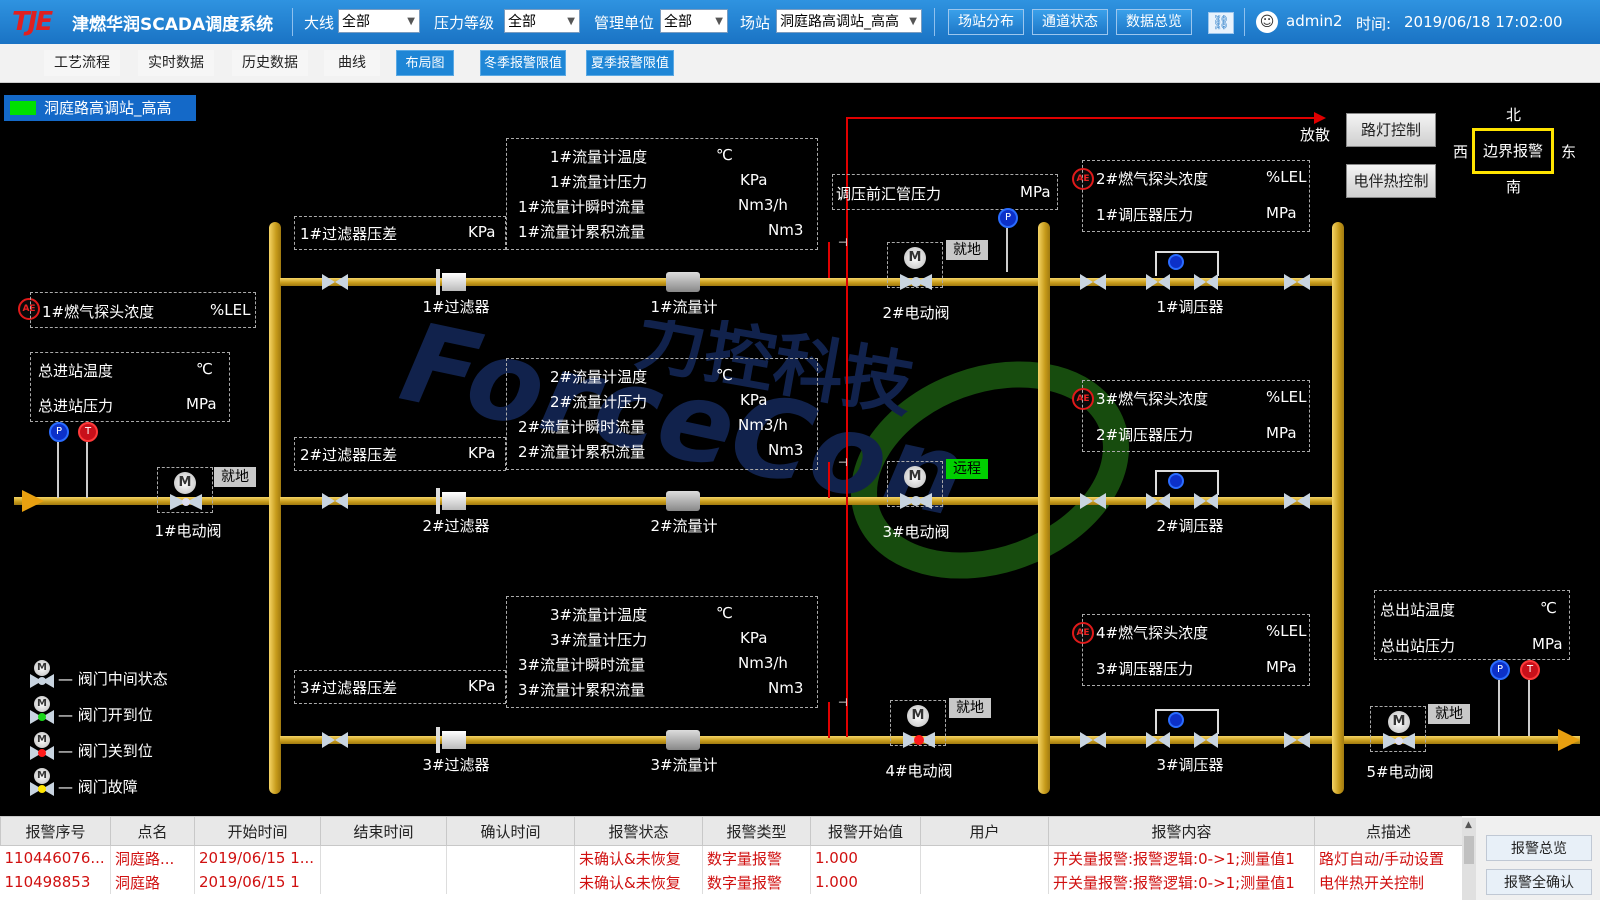  Describe the element at coordinates (1388, 857) in the screenshot. I see `table-cell: 路灯自动/手动设置` at that location.